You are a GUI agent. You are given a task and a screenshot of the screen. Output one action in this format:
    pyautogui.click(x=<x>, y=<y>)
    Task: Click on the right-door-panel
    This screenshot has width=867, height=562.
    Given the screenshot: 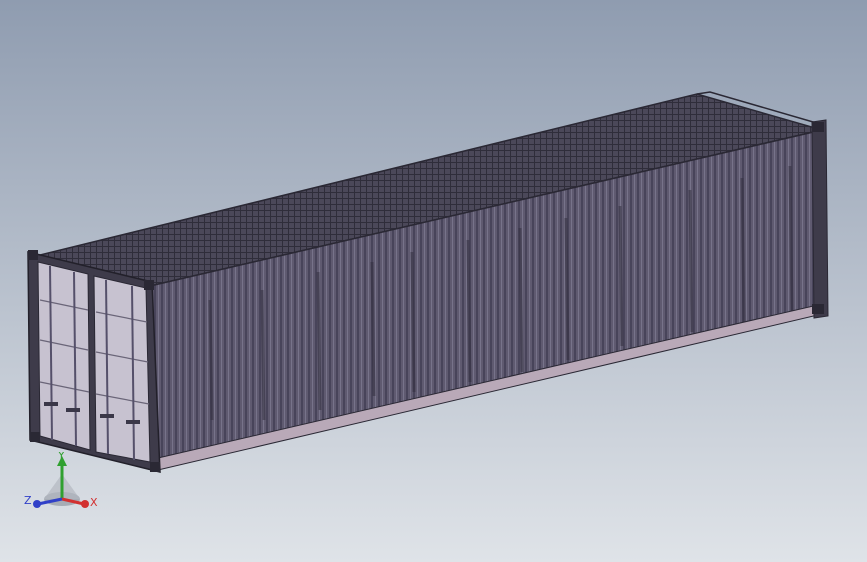 What is the action you would take?
    pyautogui.click(x=122, y=369)
    